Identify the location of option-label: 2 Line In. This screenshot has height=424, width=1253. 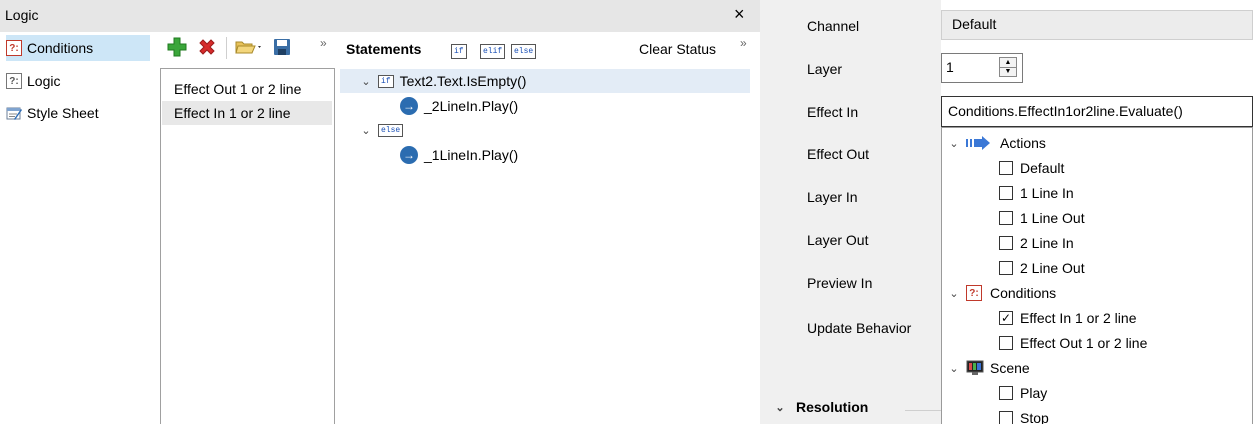
(1047, 243).